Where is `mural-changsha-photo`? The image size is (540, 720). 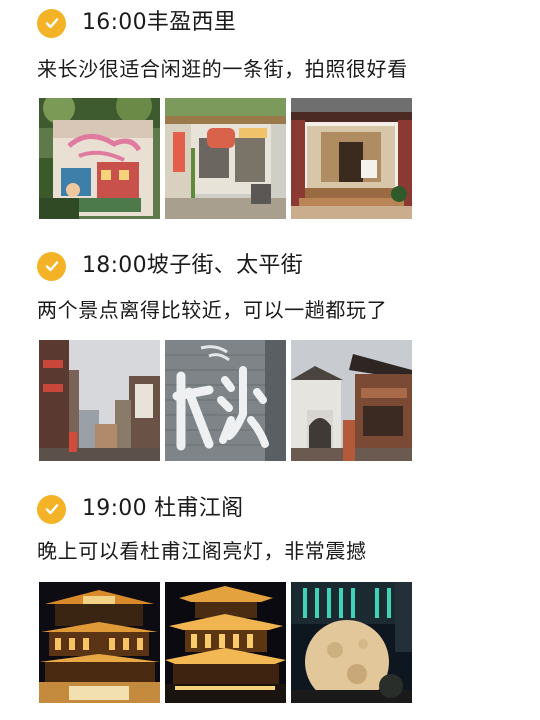
mural-changsha-photo is located at coordinates (99, 158).